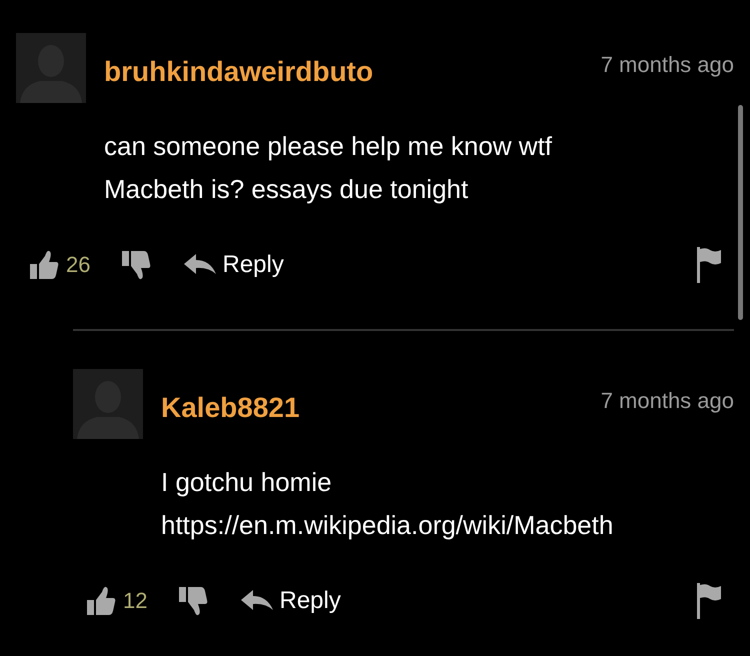 The width and height of the screenshot is (750, 656). I want to click on username: bruhkindaweirdbuto, so click(239, 72).